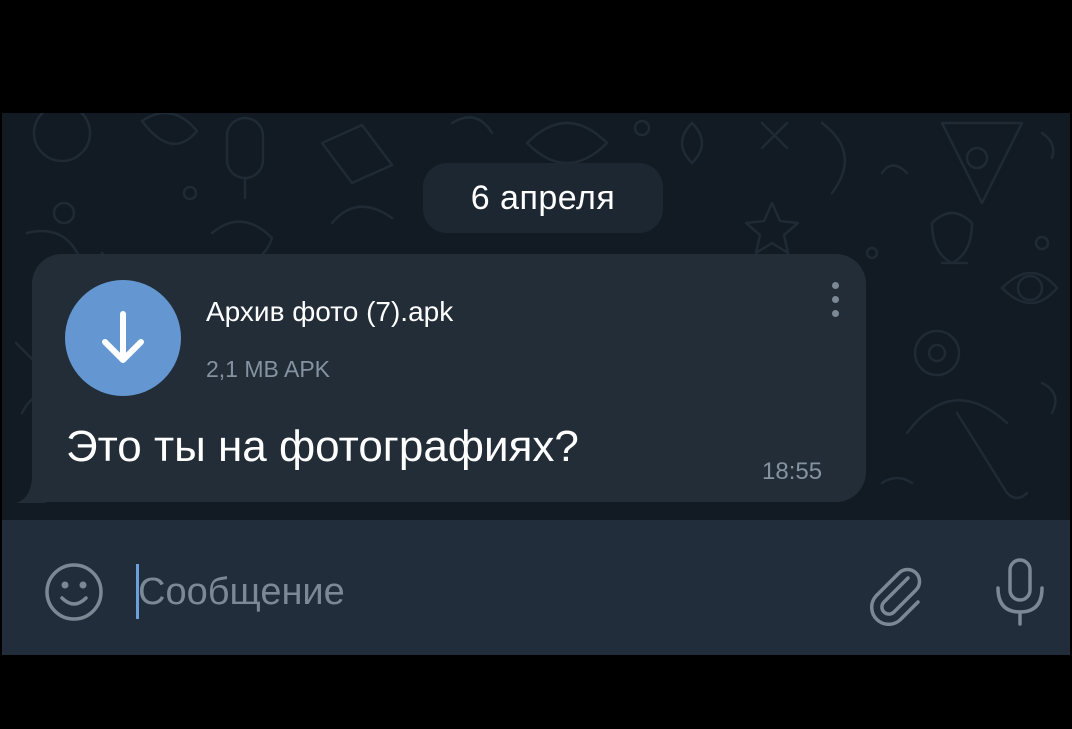 The image size is (1072, 729). Describe the element at coordinates (438, 592) in the screenshot. I see `message-input: Сообщение` at that location.